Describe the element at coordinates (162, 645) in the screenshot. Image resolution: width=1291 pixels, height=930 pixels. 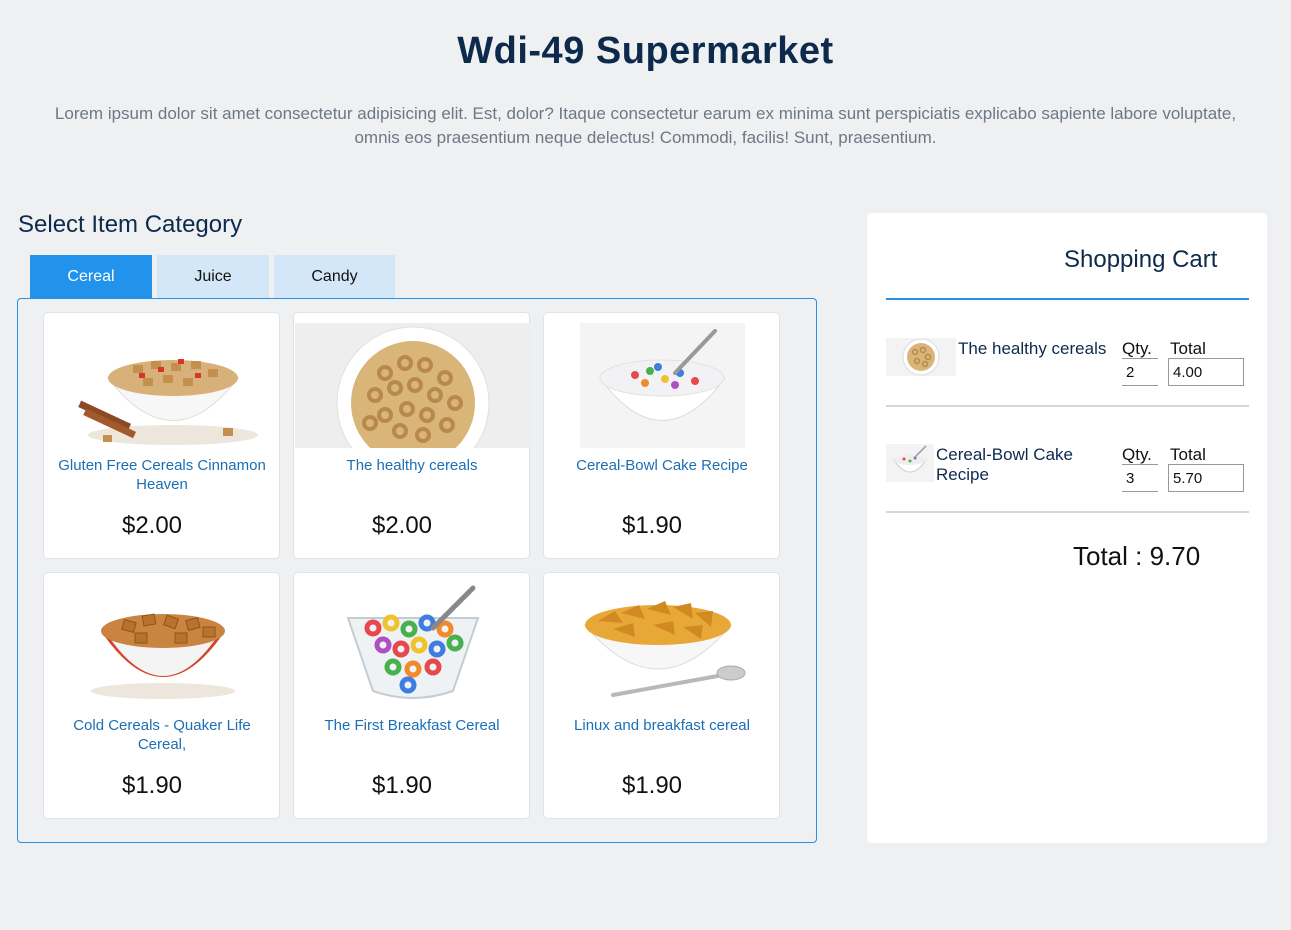
I see `cereal-bowl-squares-image` at that location.